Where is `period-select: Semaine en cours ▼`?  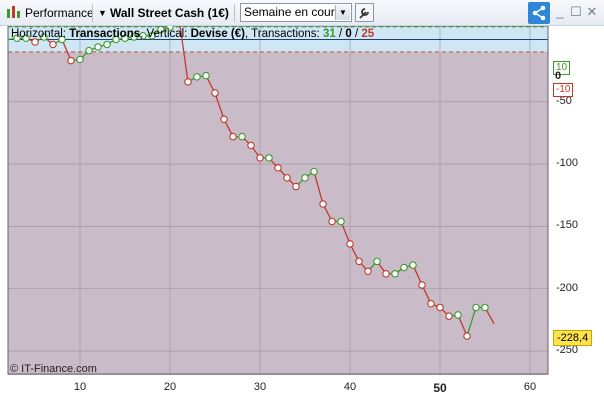
period-select: Semaine en cours ▼ is located at coordinates (296, 12).